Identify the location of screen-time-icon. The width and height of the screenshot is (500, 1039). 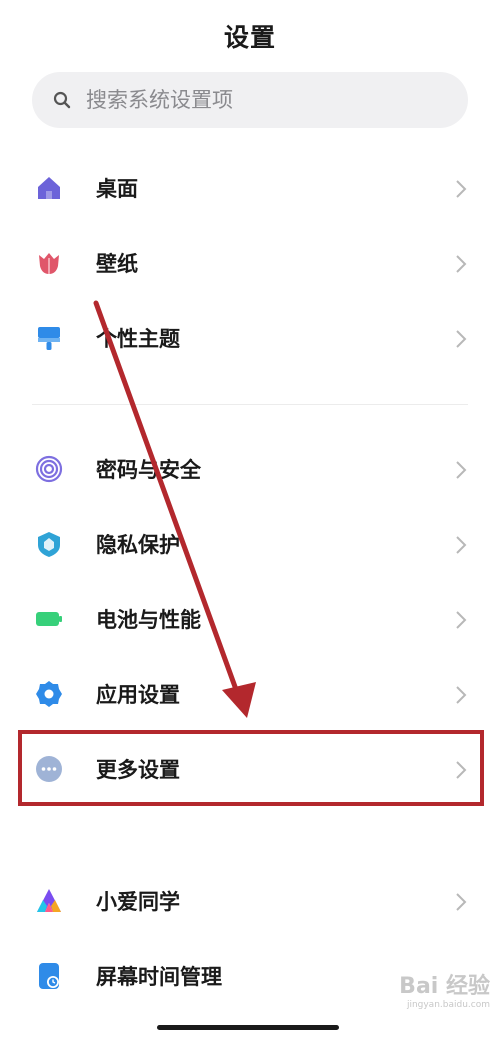
(49, 976).